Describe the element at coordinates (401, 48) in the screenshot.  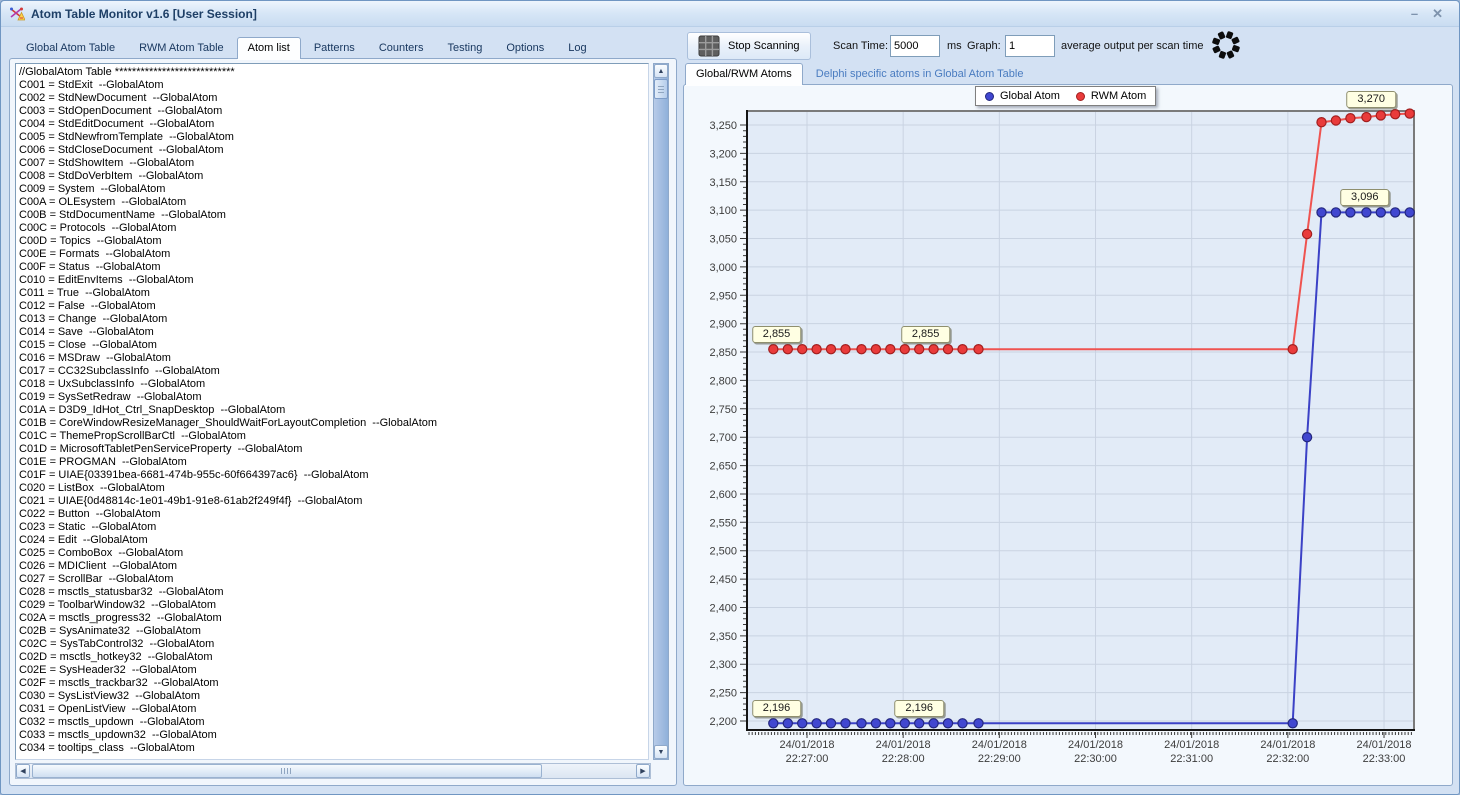
I see `tab-counters: Counters` at that location.